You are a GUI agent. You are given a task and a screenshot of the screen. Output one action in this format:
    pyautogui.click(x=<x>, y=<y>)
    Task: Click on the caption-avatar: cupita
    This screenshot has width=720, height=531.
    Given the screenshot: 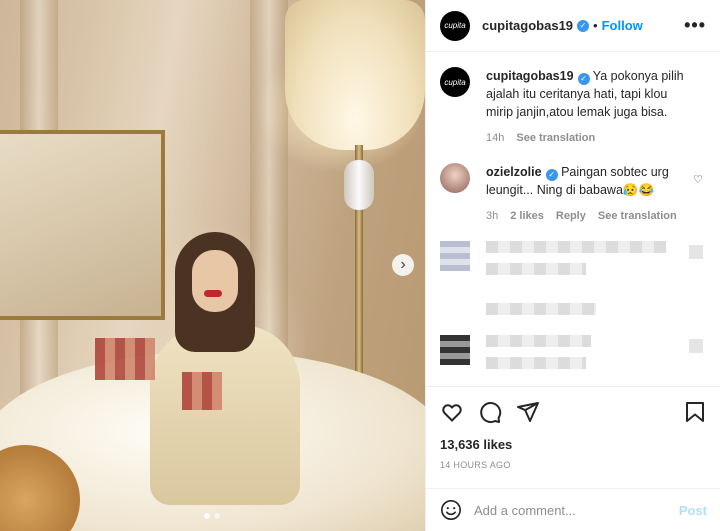 What is the action you would take?
    pyautogui.click(x=455, y=82)
    